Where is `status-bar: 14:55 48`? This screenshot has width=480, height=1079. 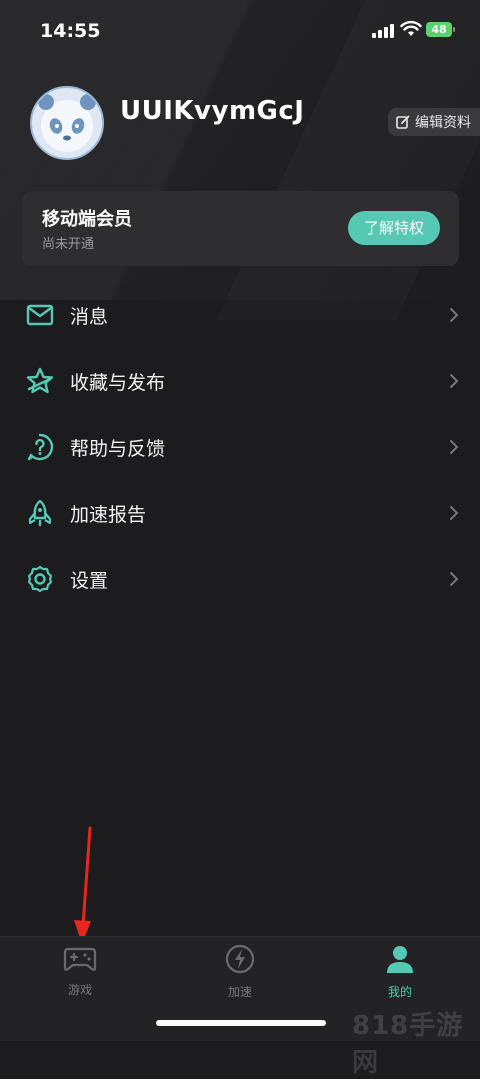
status-bar: 14:55 48 is located at coordinates (240, 30).